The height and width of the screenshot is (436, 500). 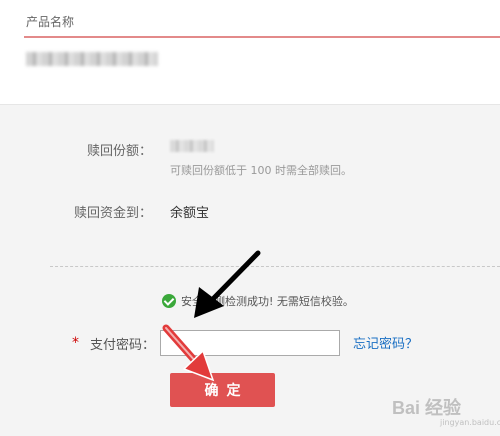 I want to click on annotation-arrows, so click(x=211, y=316).